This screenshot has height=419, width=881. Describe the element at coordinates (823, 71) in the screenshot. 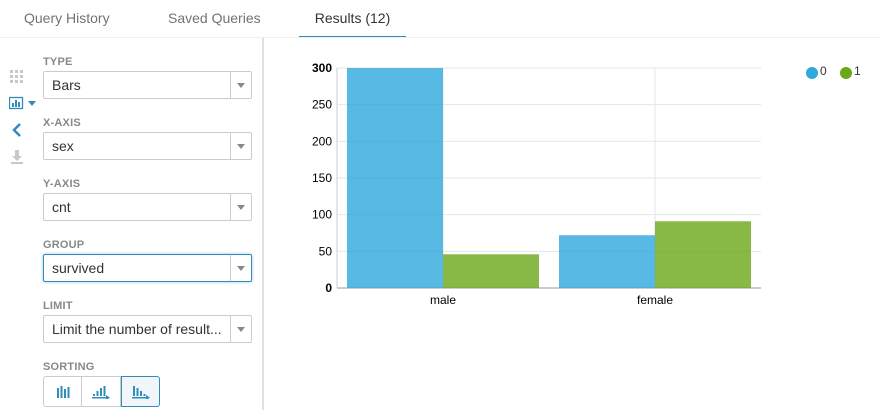

I see `legend-label-0: 0` at that location.